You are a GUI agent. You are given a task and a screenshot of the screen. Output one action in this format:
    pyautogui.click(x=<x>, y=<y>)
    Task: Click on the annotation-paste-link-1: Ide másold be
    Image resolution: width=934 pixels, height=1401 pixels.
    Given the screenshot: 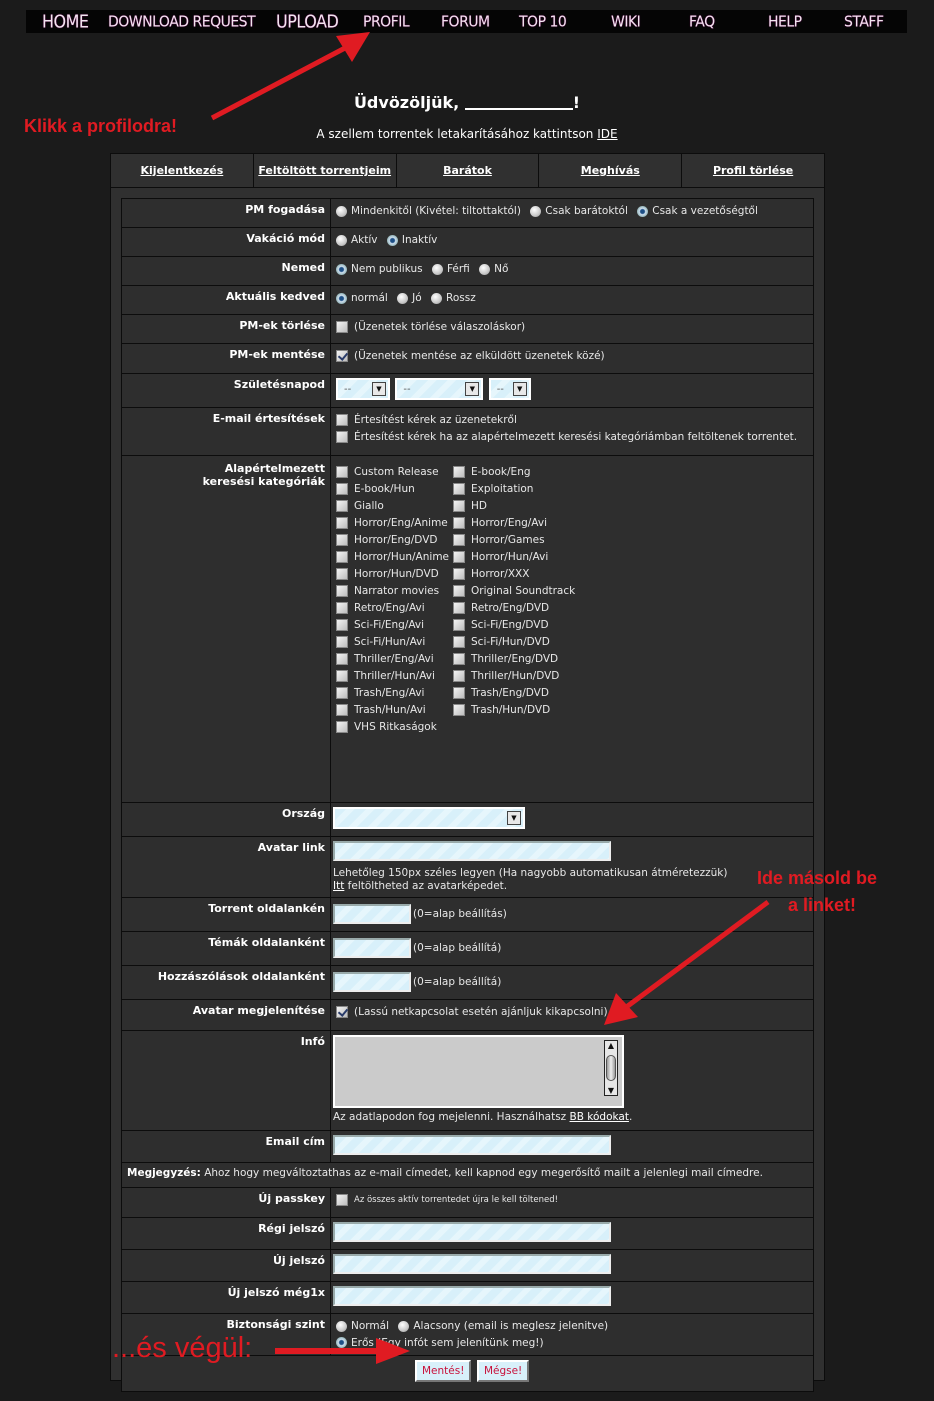 What is the action you would take?
    pyautogui.click(x=817, y=878)
    